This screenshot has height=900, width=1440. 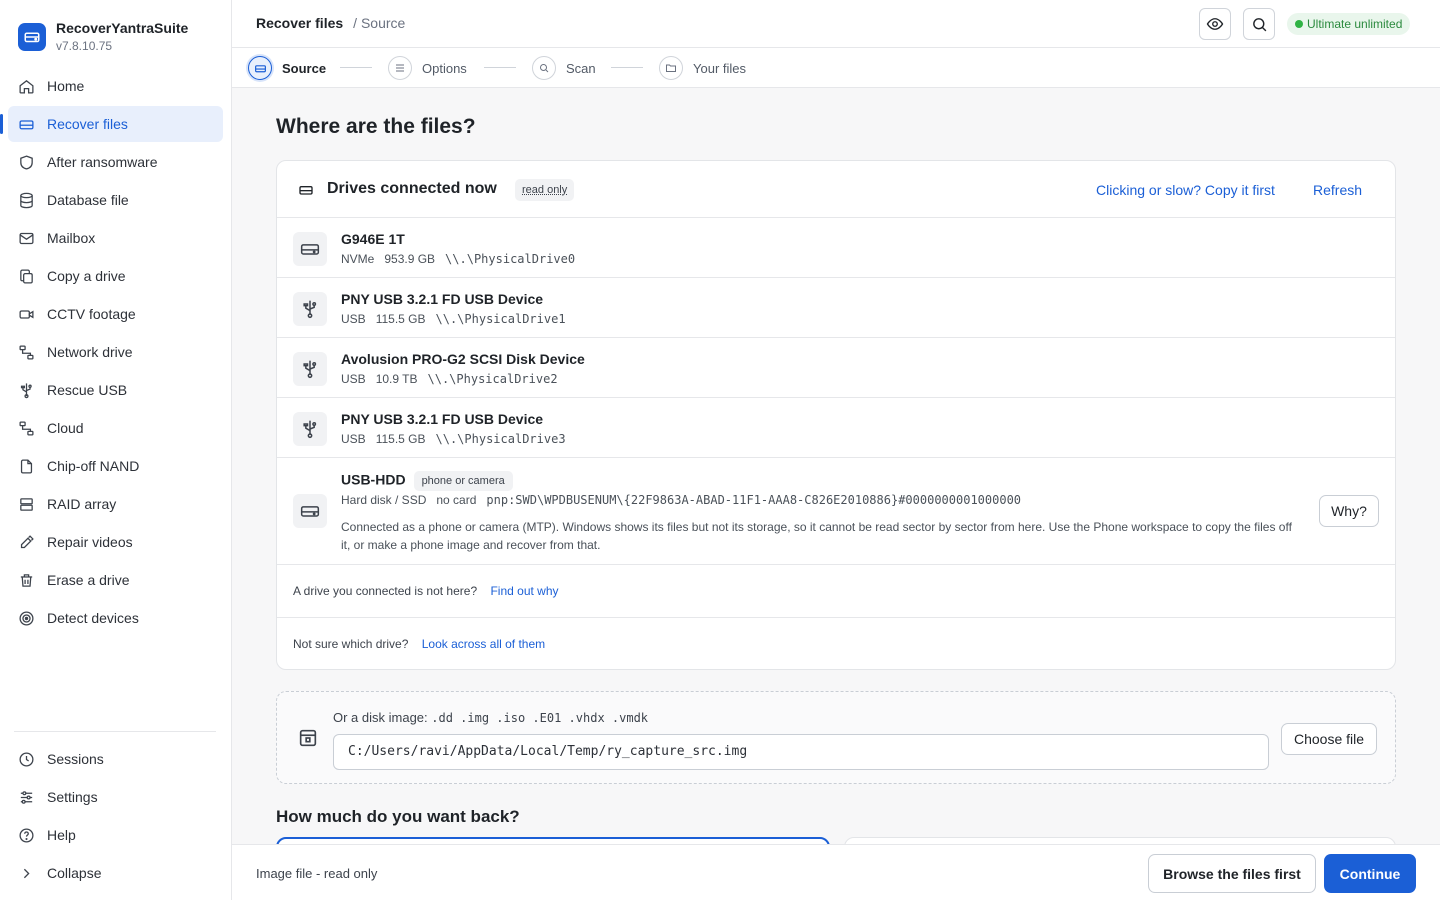 I want to click on sidebar-item-raid-array: RAID array, so click(x=115, y=504).